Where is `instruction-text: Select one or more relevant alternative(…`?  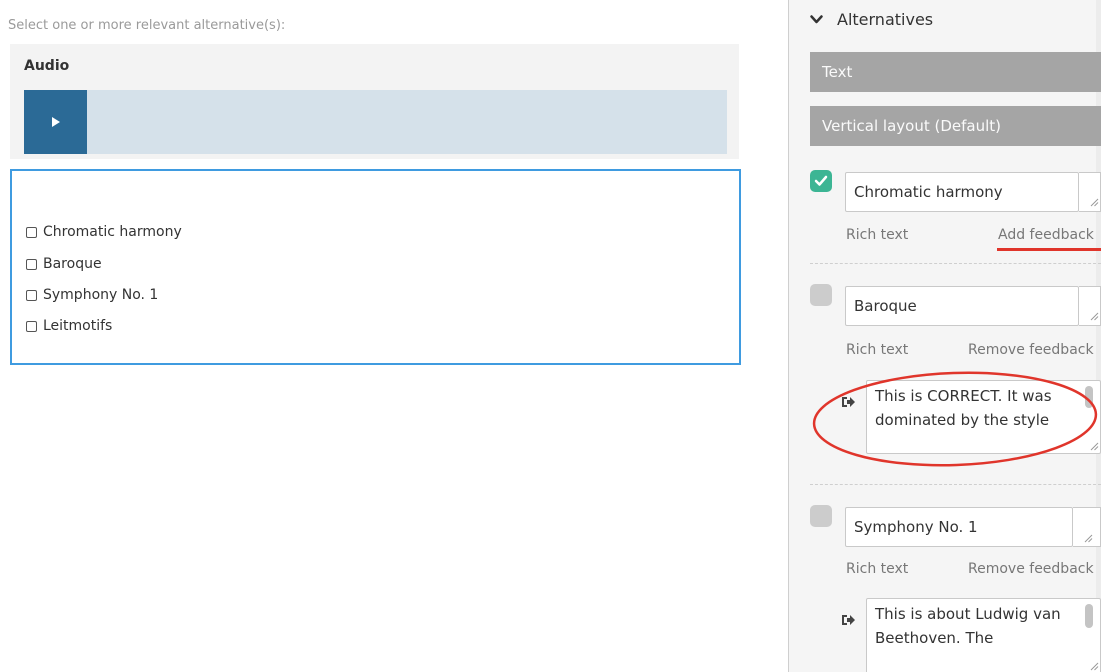
instruction-text: Select one or more relevant alternative(… is located at coordinates (147, 25).